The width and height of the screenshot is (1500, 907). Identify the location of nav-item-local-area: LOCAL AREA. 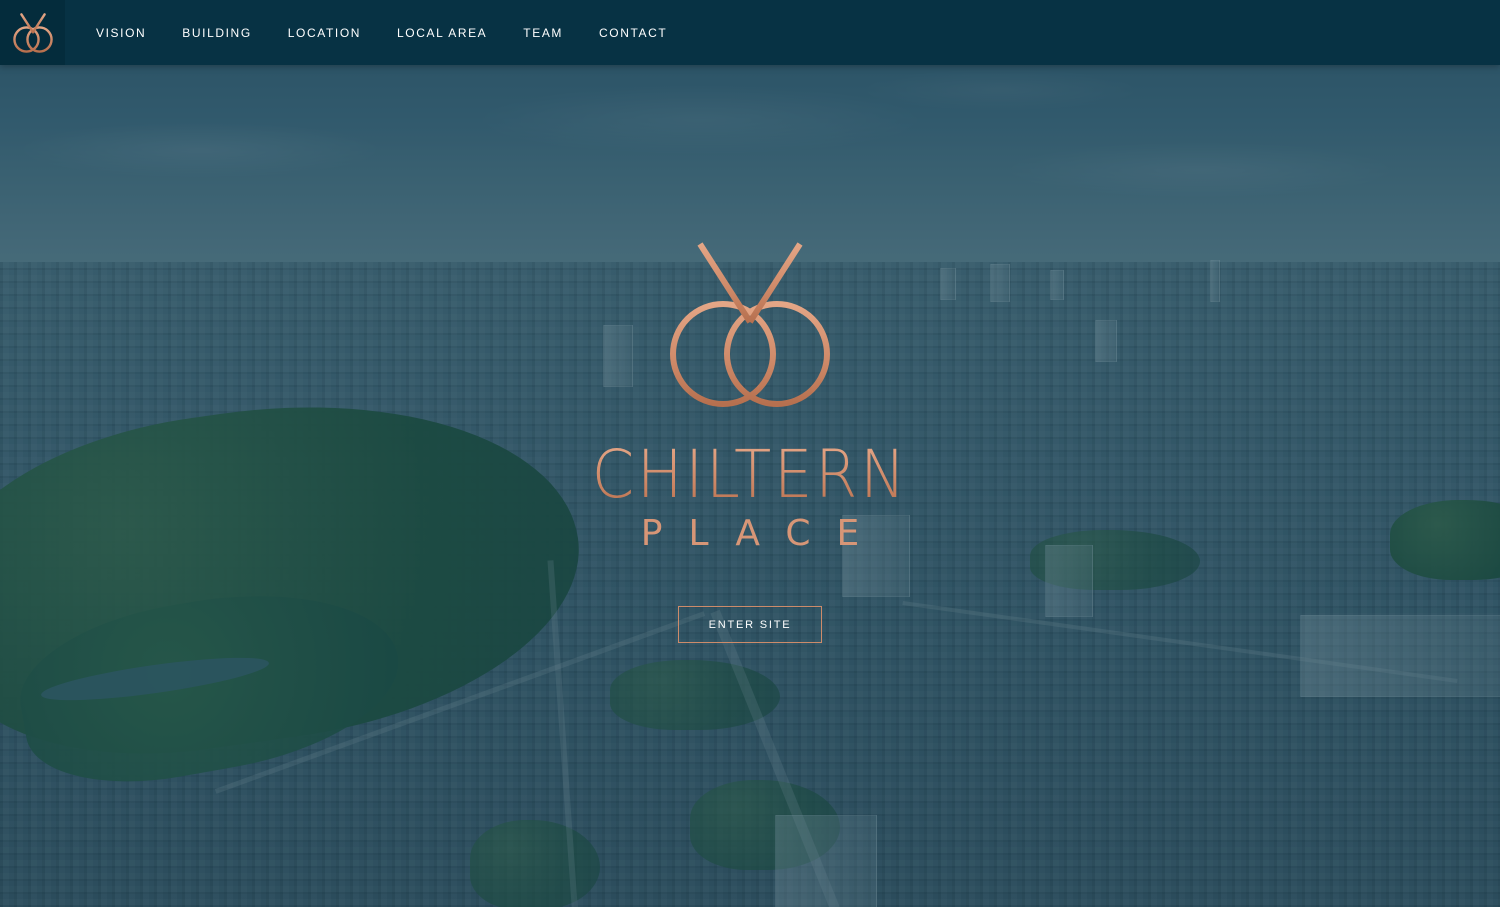
(442, 33).